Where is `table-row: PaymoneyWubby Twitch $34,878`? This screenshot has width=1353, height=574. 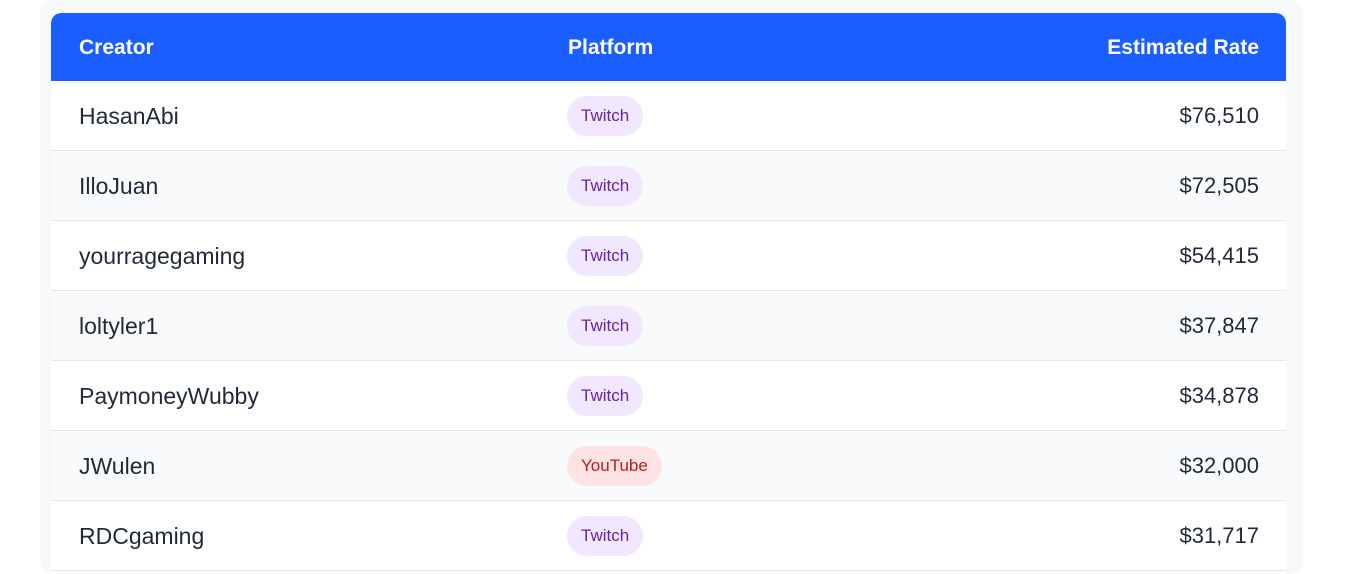 table-row: PaymoneyWubby Twitch $34,878 is located at coordinates (668, 396).